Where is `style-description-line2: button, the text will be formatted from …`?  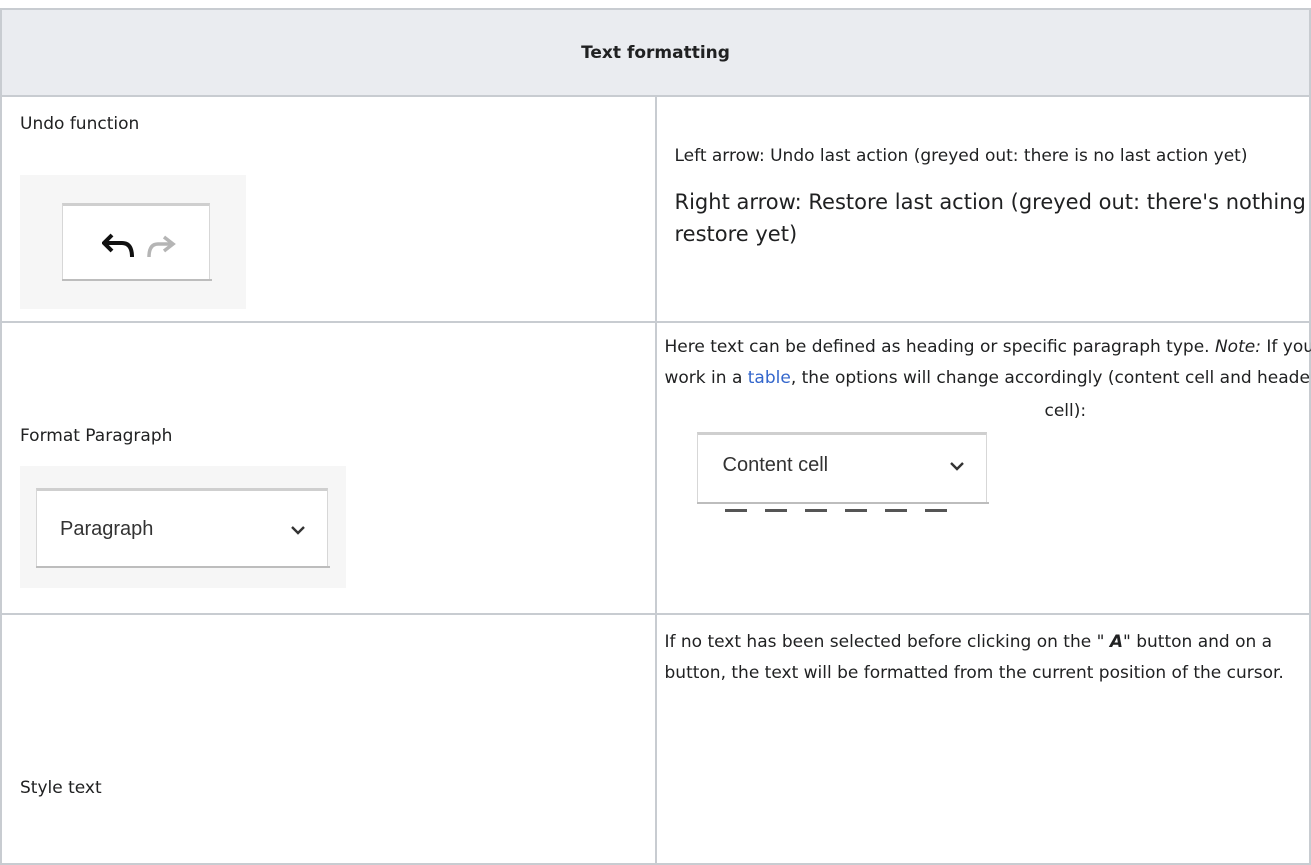 style-description-line2: button, the text will be formatted from … is located at coordinates (974, 673).